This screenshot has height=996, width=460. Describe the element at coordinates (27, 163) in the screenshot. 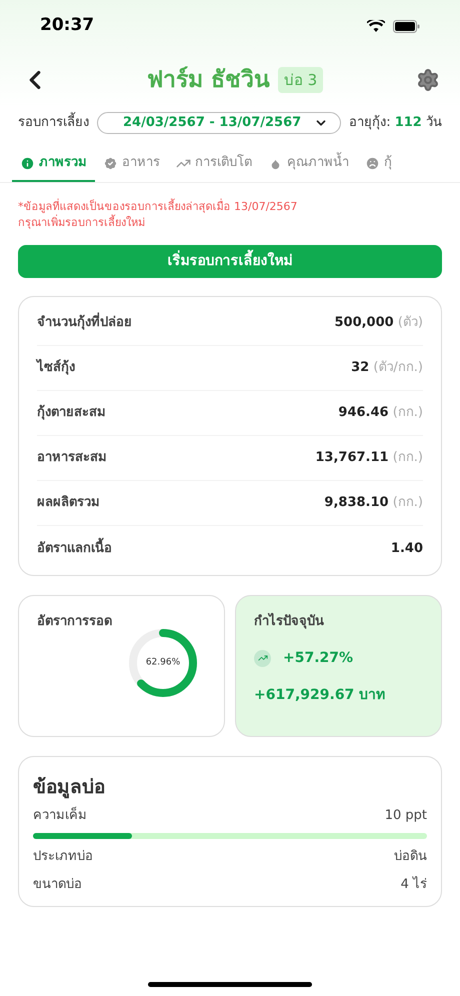

I see `info-icon` at that location.